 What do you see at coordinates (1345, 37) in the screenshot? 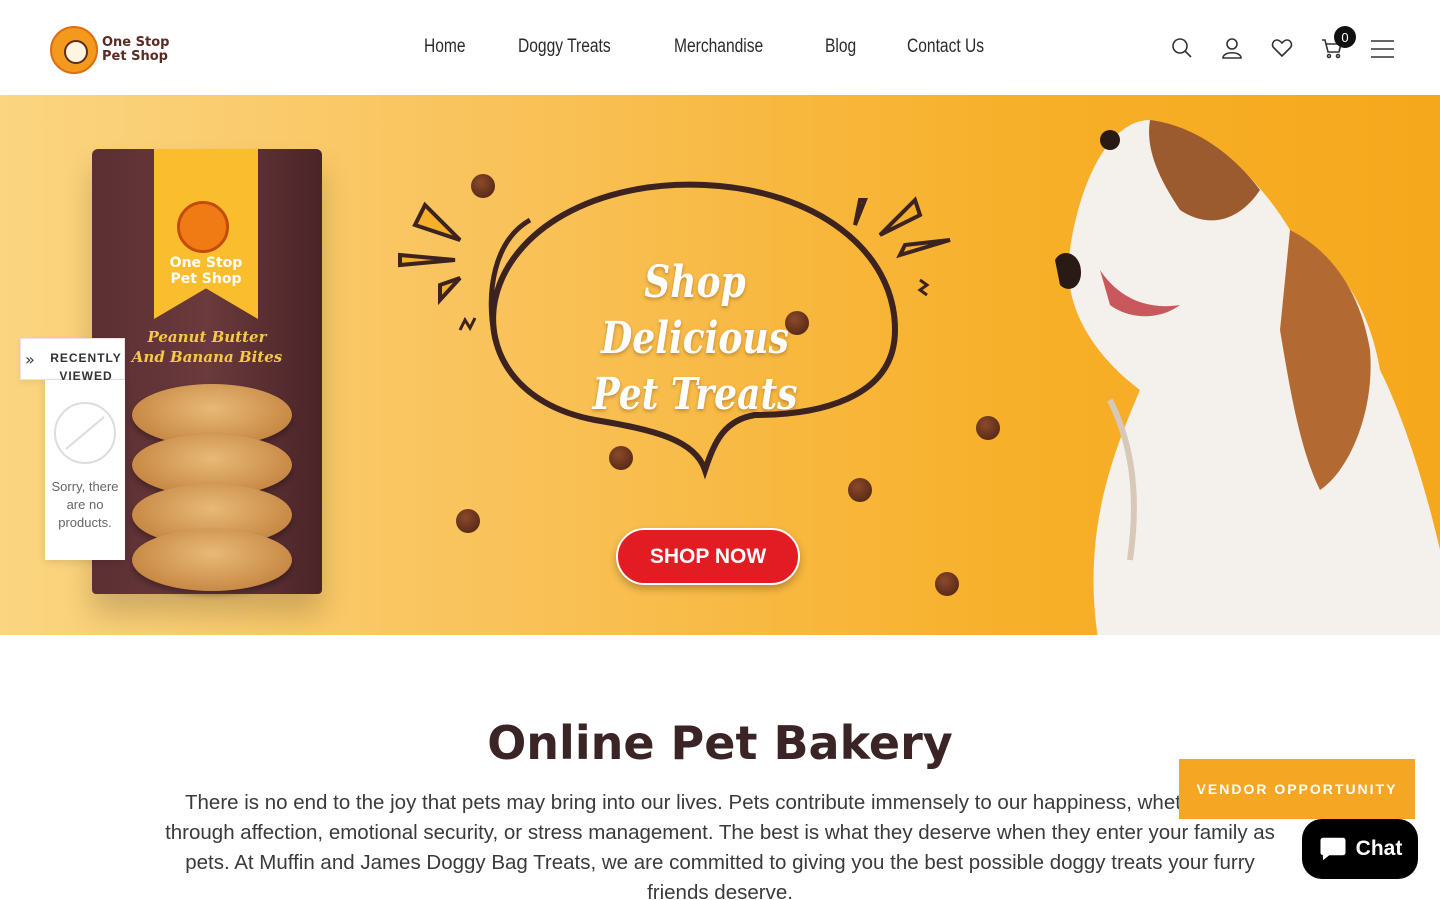
I see `cart-count-badge: 0` at bounding box center [1345, 37].